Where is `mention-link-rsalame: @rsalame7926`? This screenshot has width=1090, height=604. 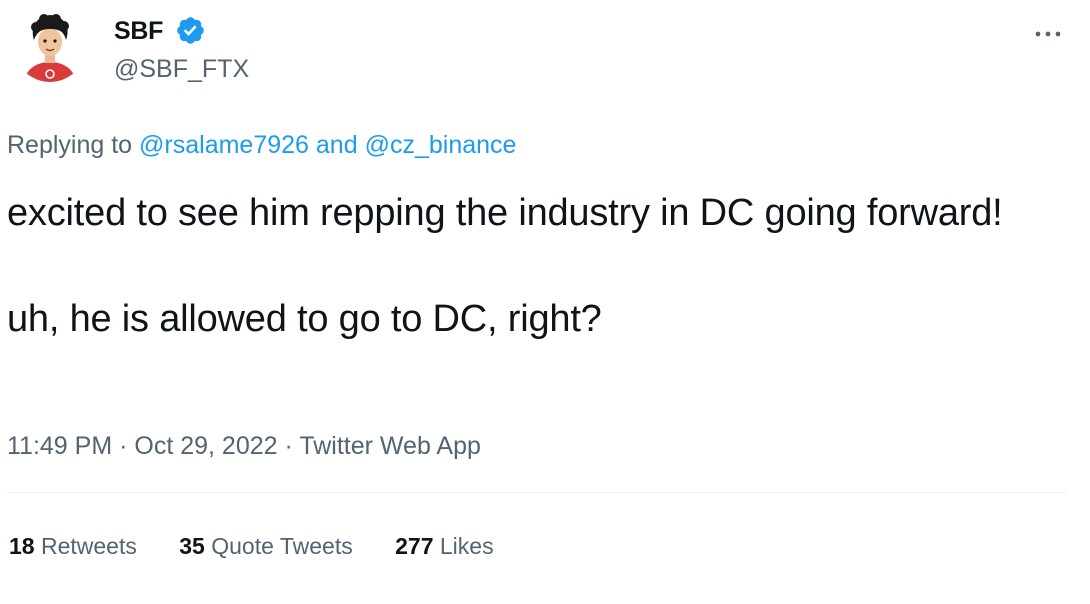 mention-link-rsalame: @rsalame7926 is located at coordinates (224, 145).